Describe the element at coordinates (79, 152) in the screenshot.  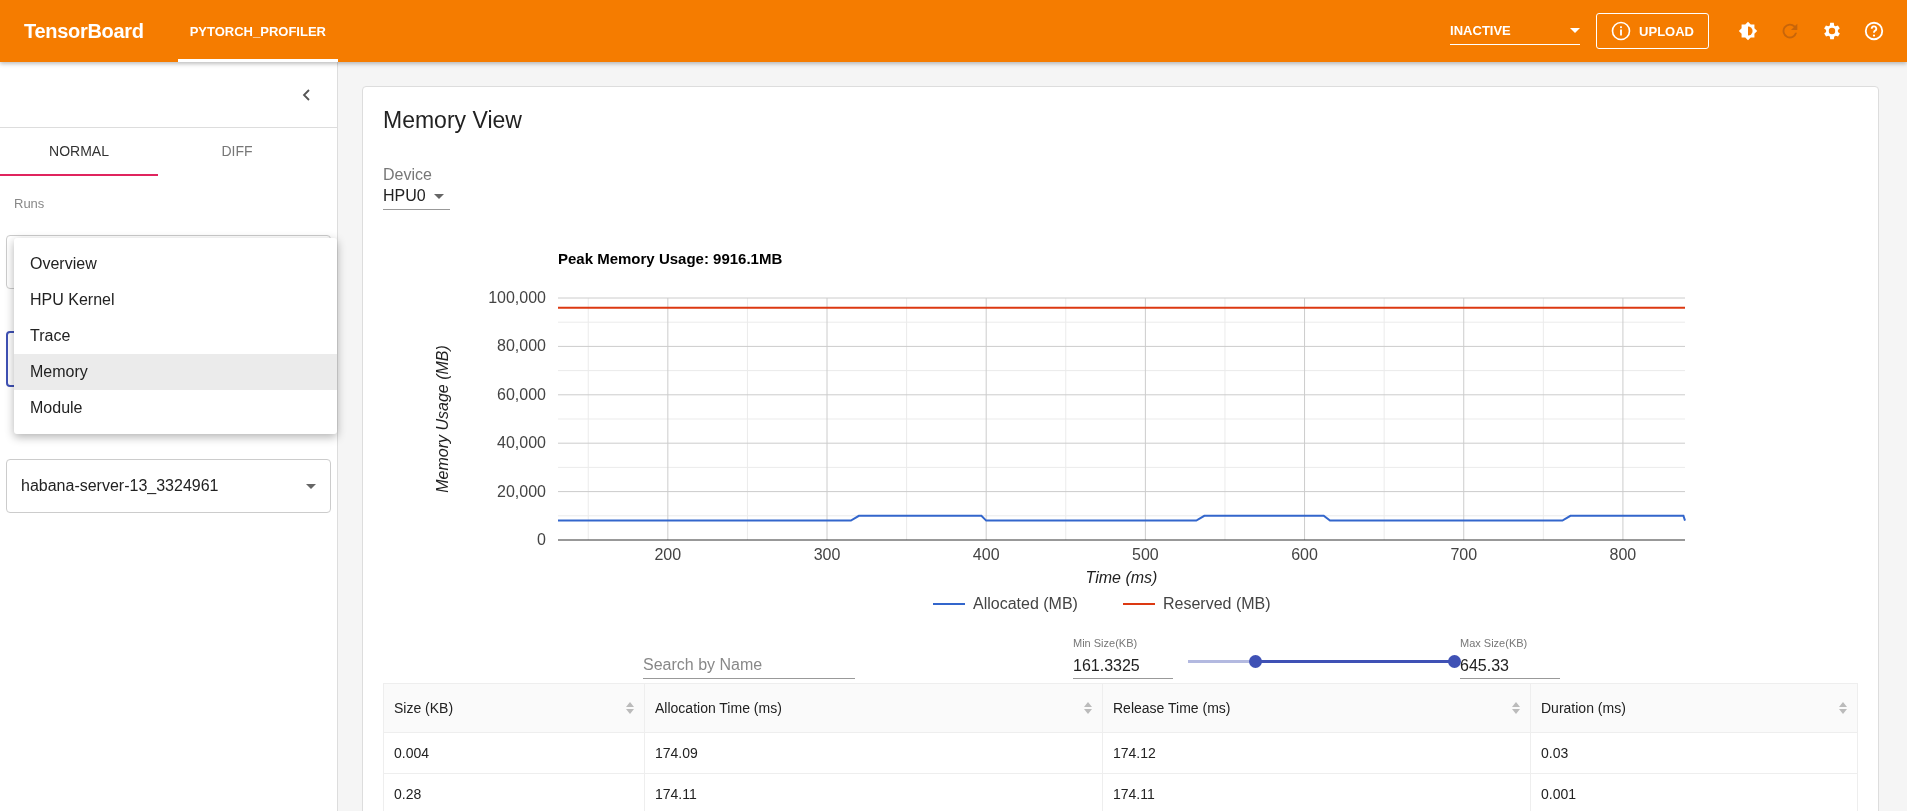
I see `mode-tab: NORMAL` at that location.